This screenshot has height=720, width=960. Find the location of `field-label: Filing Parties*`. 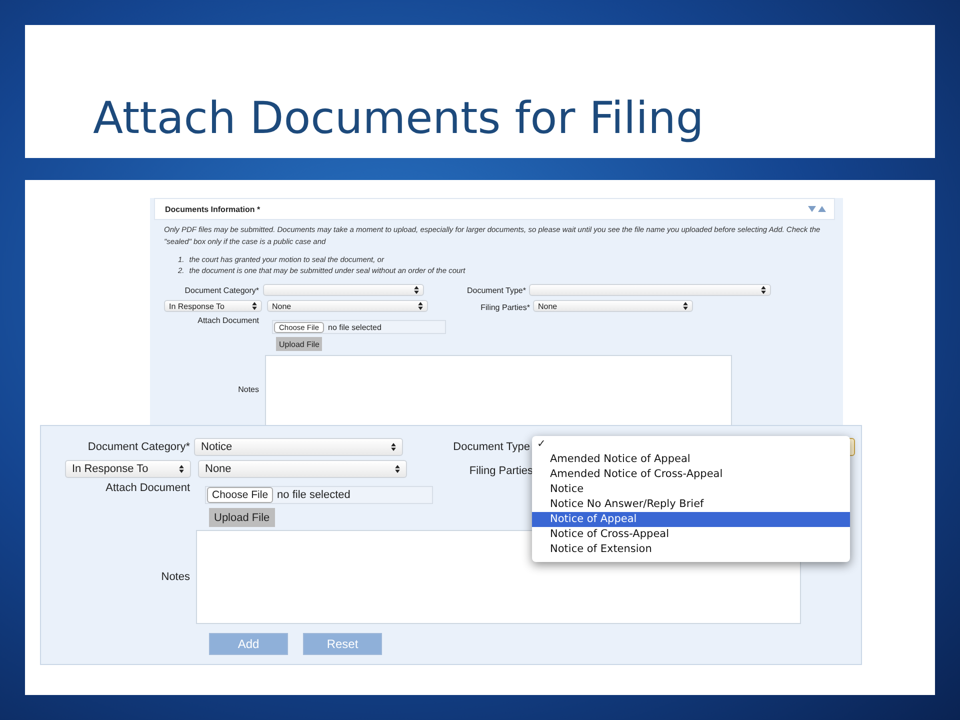

field-label: Filing Parties* is located at coordinates (505, 307).